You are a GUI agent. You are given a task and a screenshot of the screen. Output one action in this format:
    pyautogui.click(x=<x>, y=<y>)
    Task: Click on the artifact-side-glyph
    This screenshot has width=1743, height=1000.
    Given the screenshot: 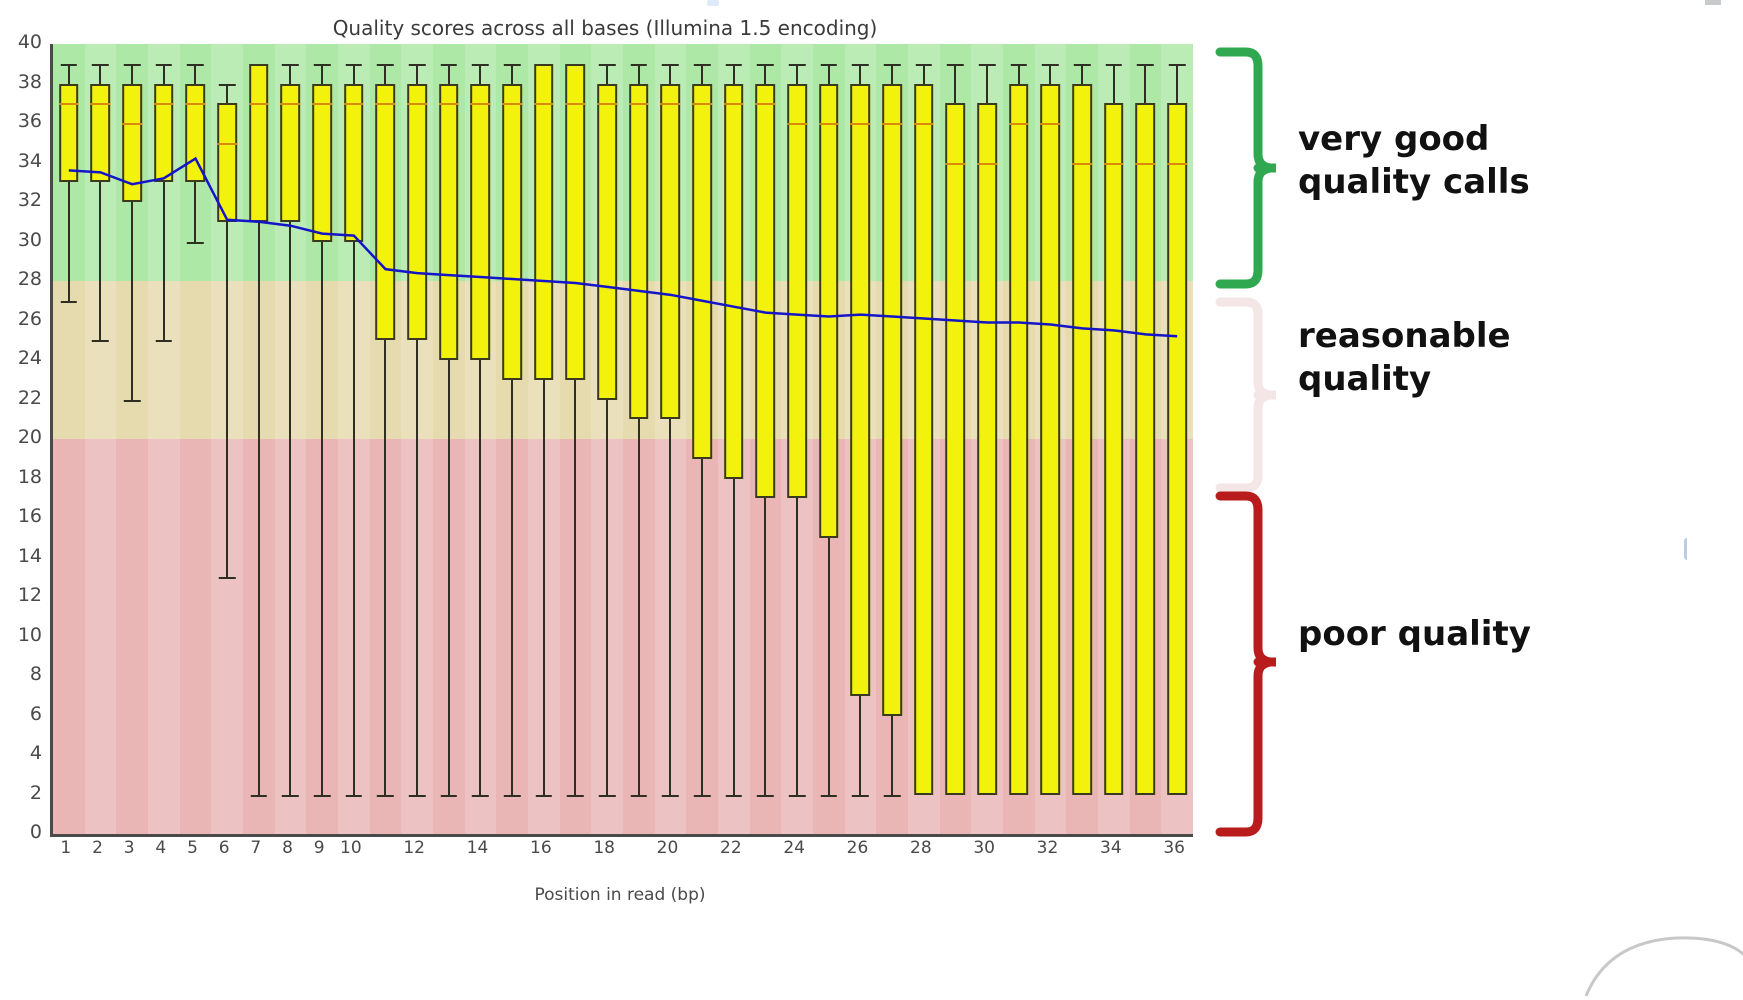 What is the action you would take?
    pyautogui.click(x=1688, y=549)
    